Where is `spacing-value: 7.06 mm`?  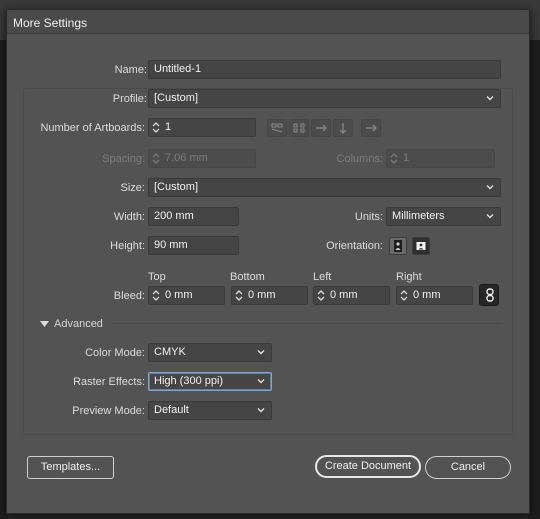 spacing-value: 7.06 mm is located at coordinates (186, 158).